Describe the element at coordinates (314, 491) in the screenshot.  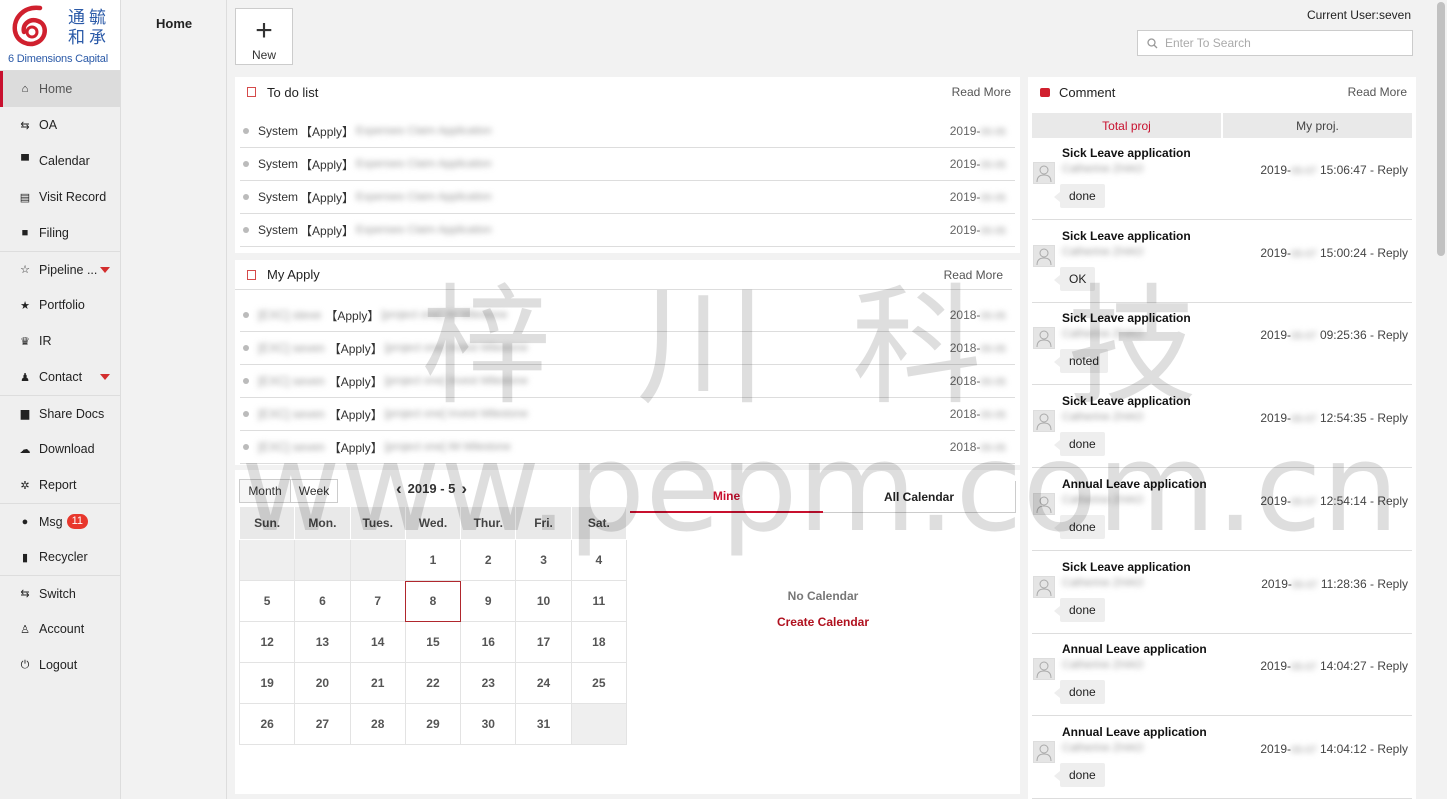
I see `week-view-button: Week` at that location.